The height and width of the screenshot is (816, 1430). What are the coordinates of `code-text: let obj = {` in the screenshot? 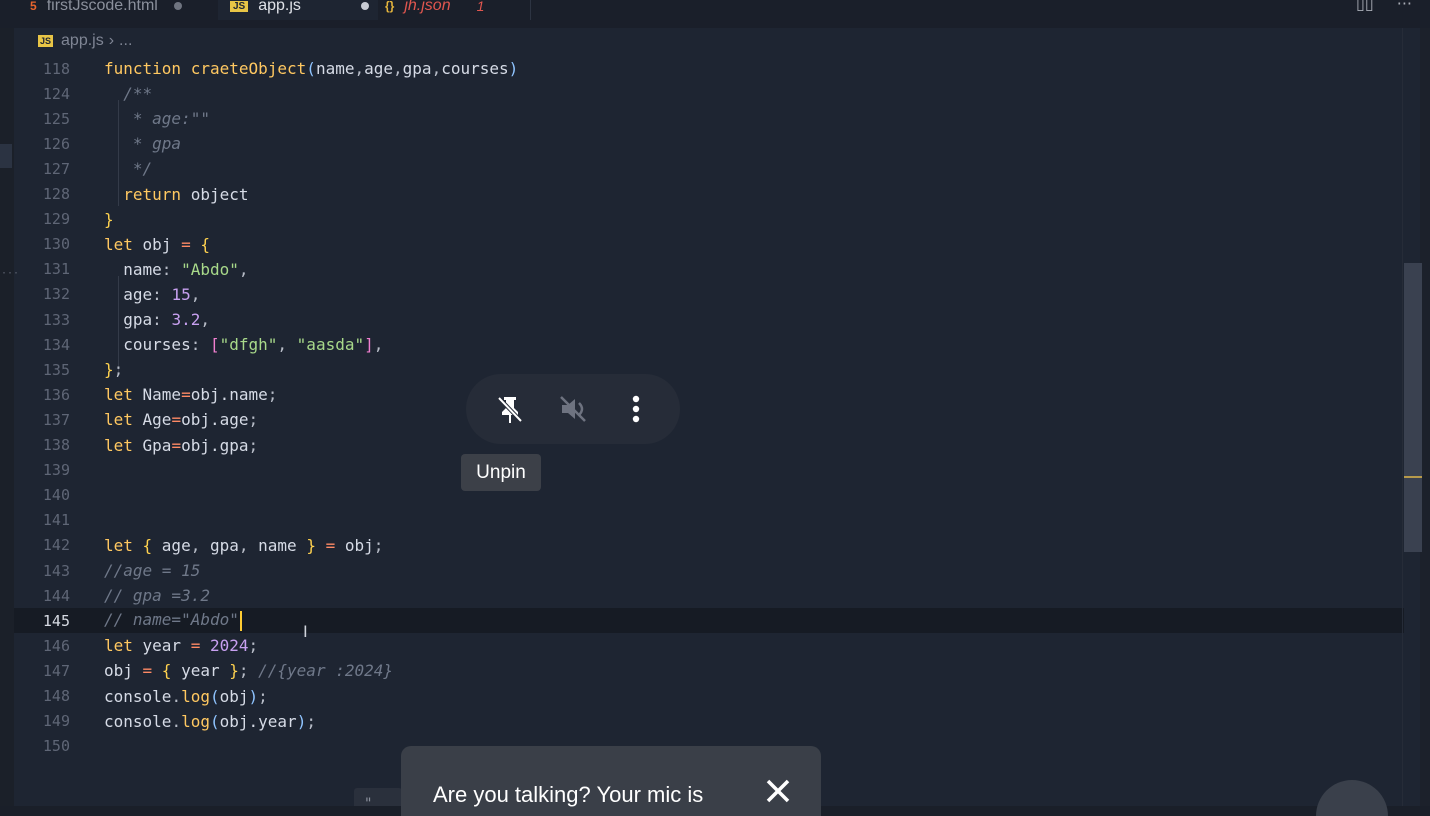 It's located at (157, 244).